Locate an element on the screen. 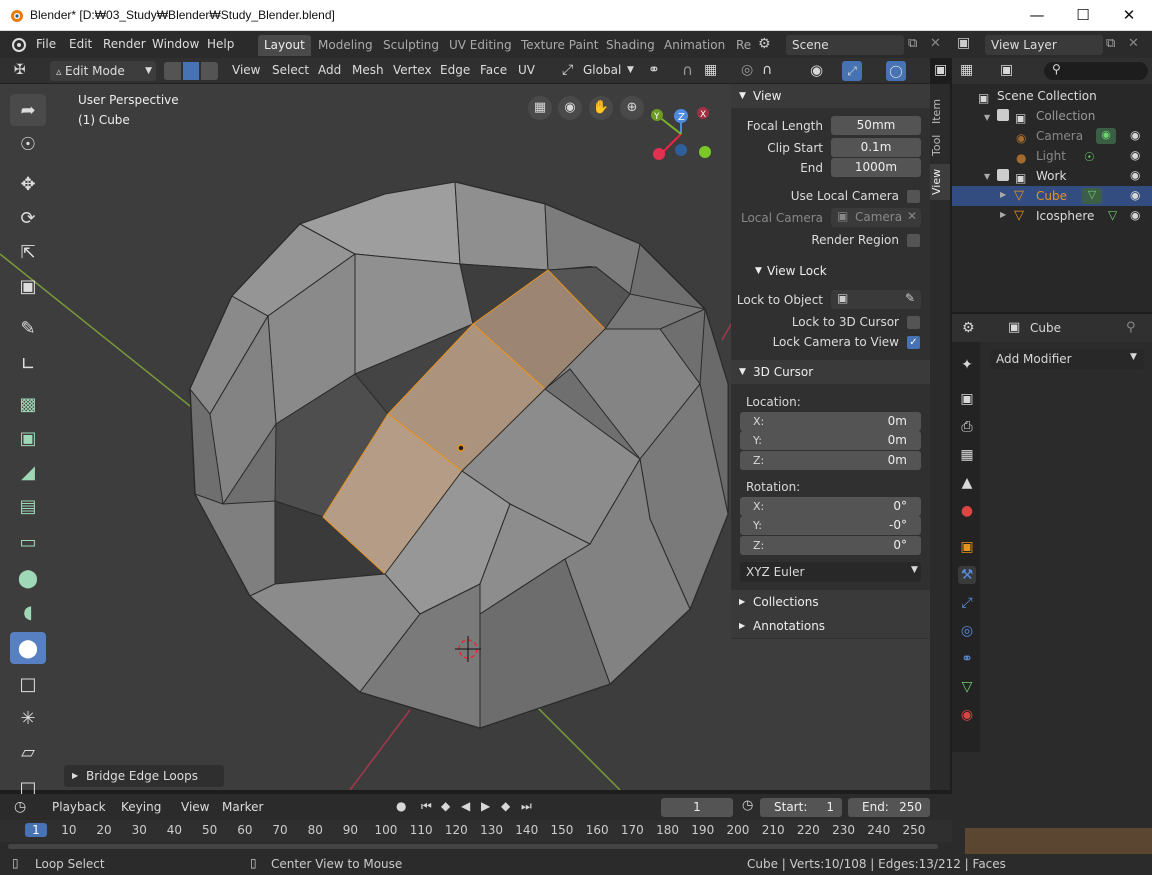 This screenshot has height=875, width=1152. timeline-editor-icon: ◷ is located at coordinates (20, 807).